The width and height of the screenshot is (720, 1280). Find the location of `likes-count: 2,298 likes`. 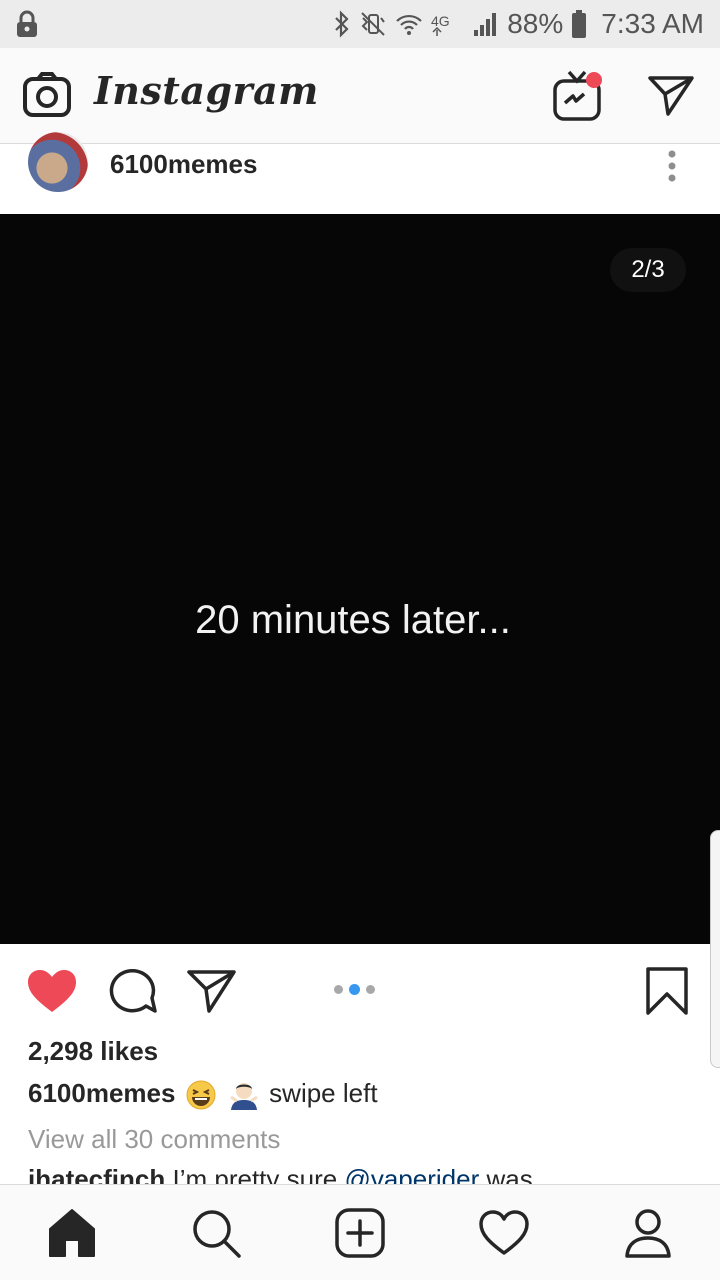

likes-count: 2,298 likes is located at coordinates (93, 1051).